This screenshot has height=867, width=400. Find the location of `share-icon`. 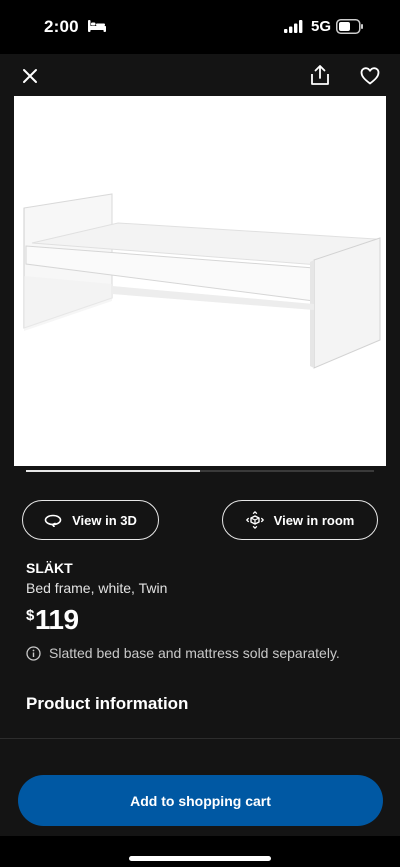

share-icon is located at coordinates (320, 75).